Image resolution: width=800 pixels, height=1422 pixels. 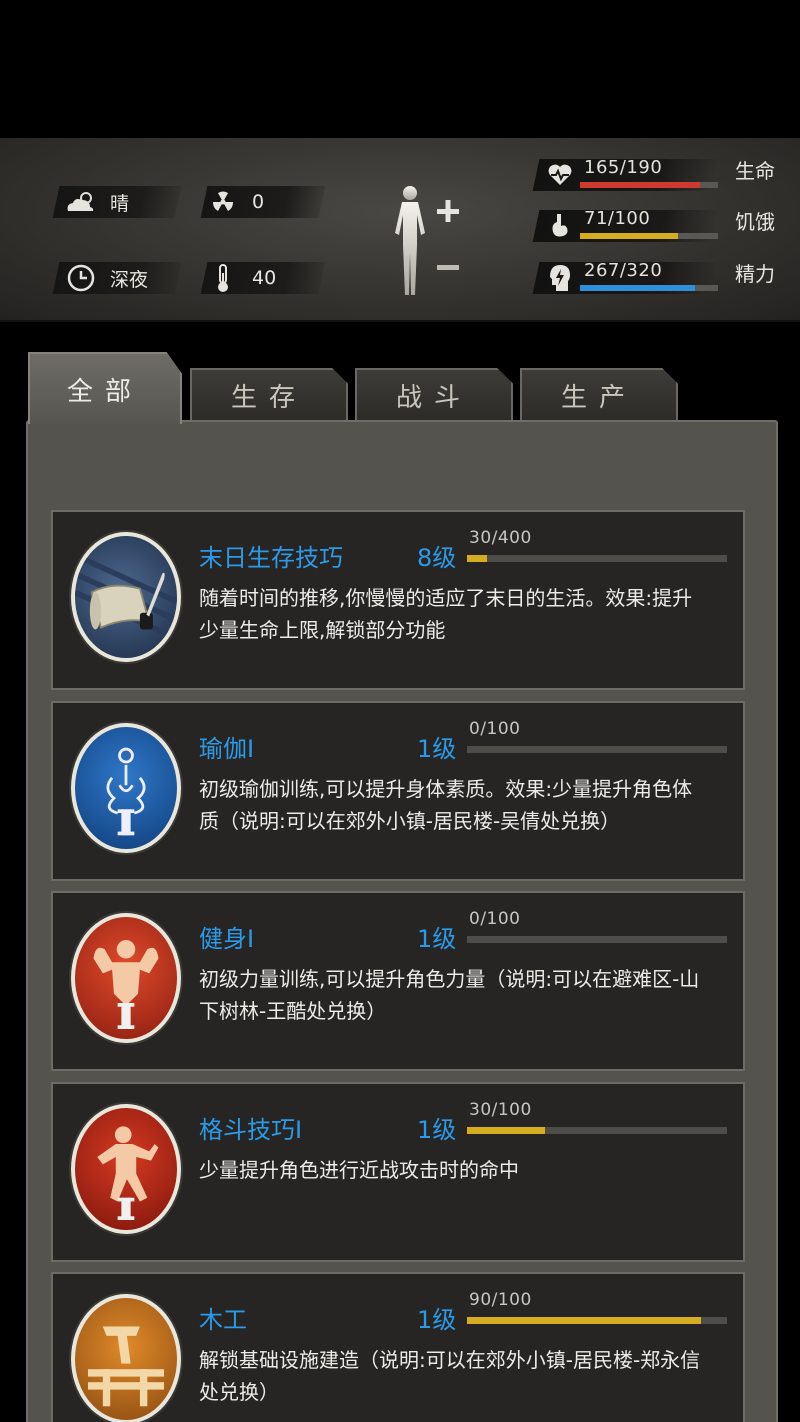 What do you see at coordinates (126, 597) in the screenshot?
I see `scroll-quill-icon` at bounding box center [126, 597].